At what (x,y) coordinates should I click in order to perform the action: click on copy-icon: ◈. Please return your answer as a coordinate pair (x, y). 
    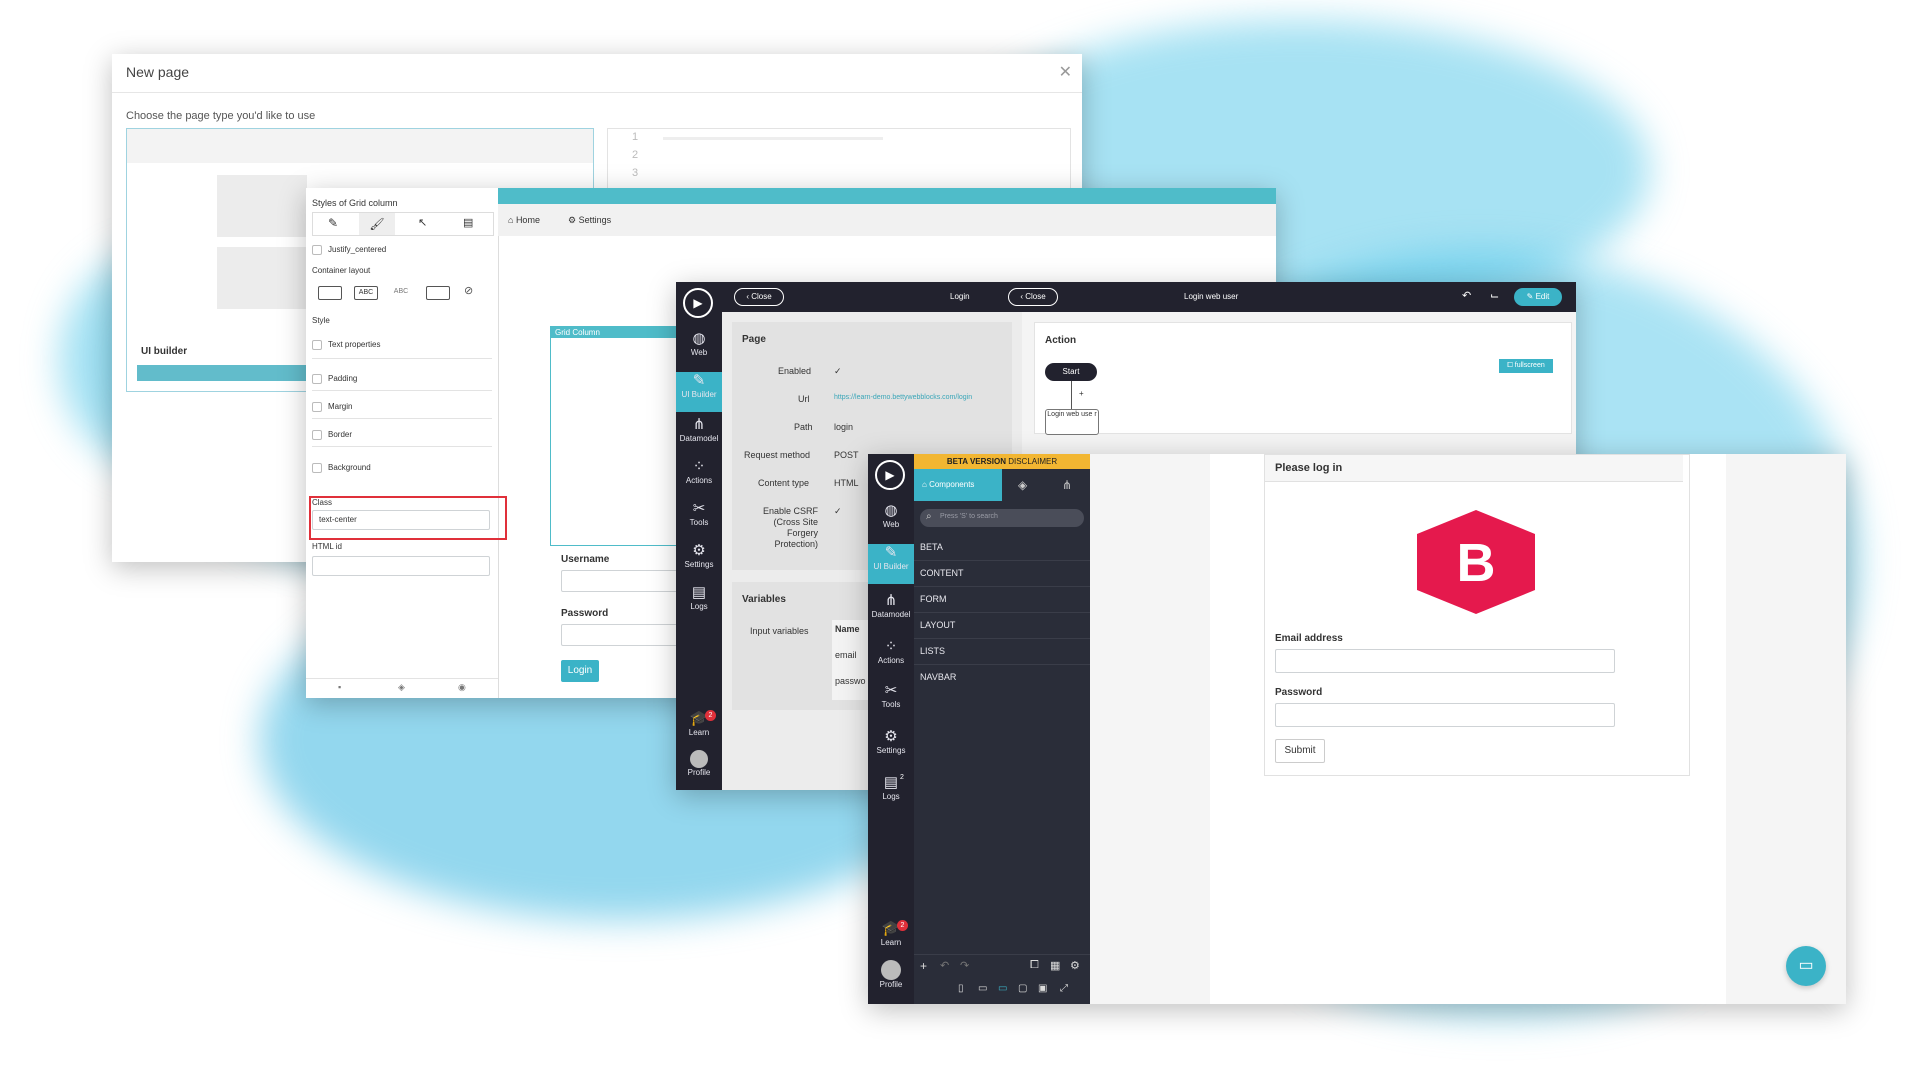
    Looking at the image, I should click on (401, 687).